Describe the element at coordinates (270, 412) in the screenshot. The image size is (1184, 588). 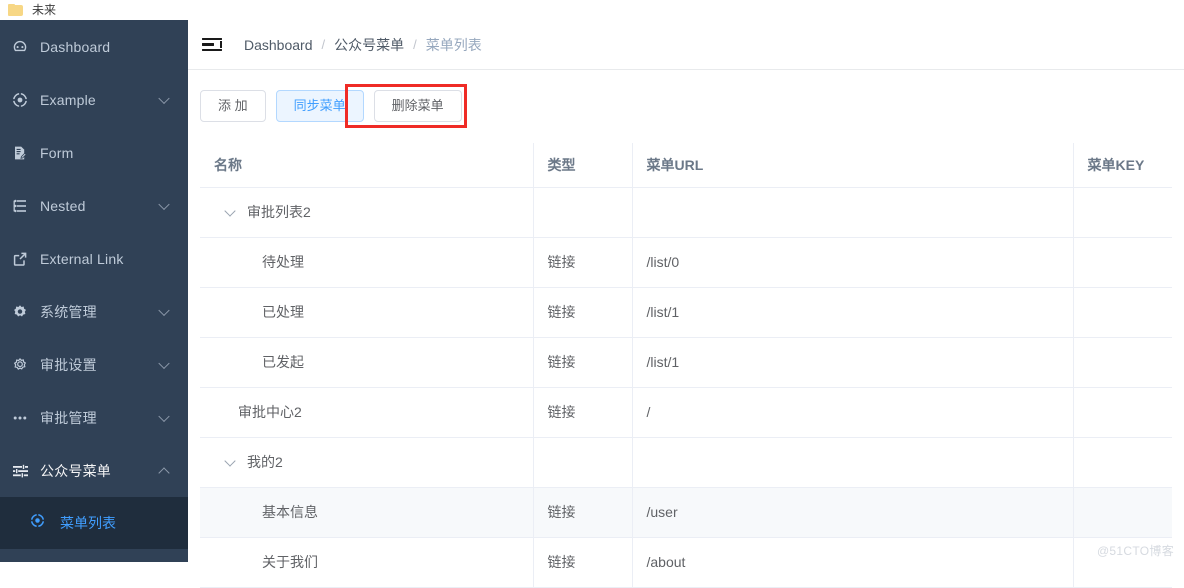
I see `menu-name: 审批中心2` at that location.